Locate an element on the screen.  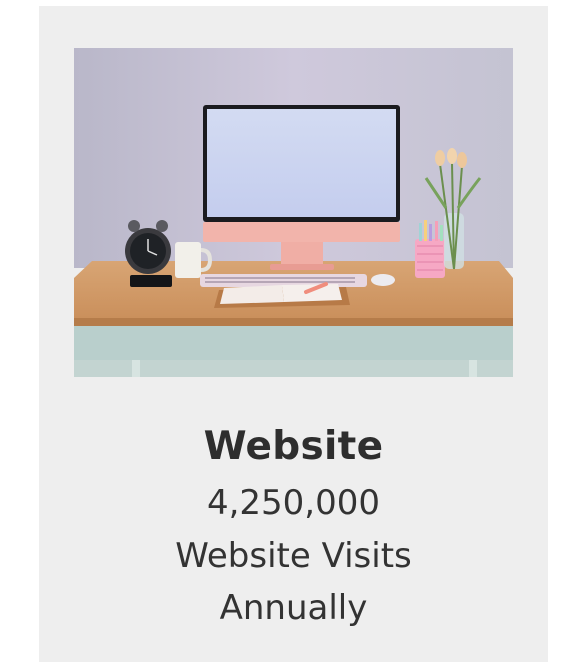
stat-value: 4,250,000 is located at coordinates (293, 503).